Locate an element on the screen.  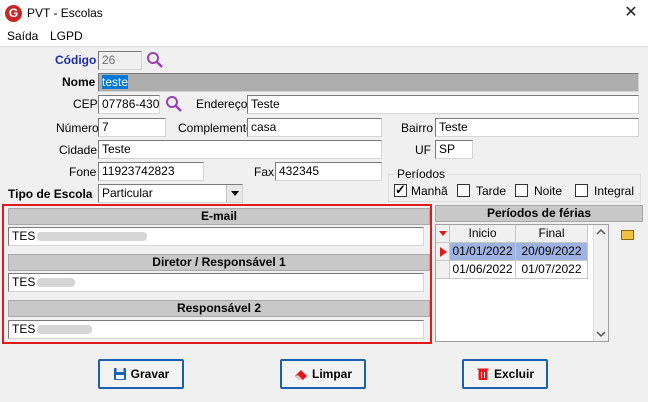
cidade-field: Teste is located at coordinates (240, 149).